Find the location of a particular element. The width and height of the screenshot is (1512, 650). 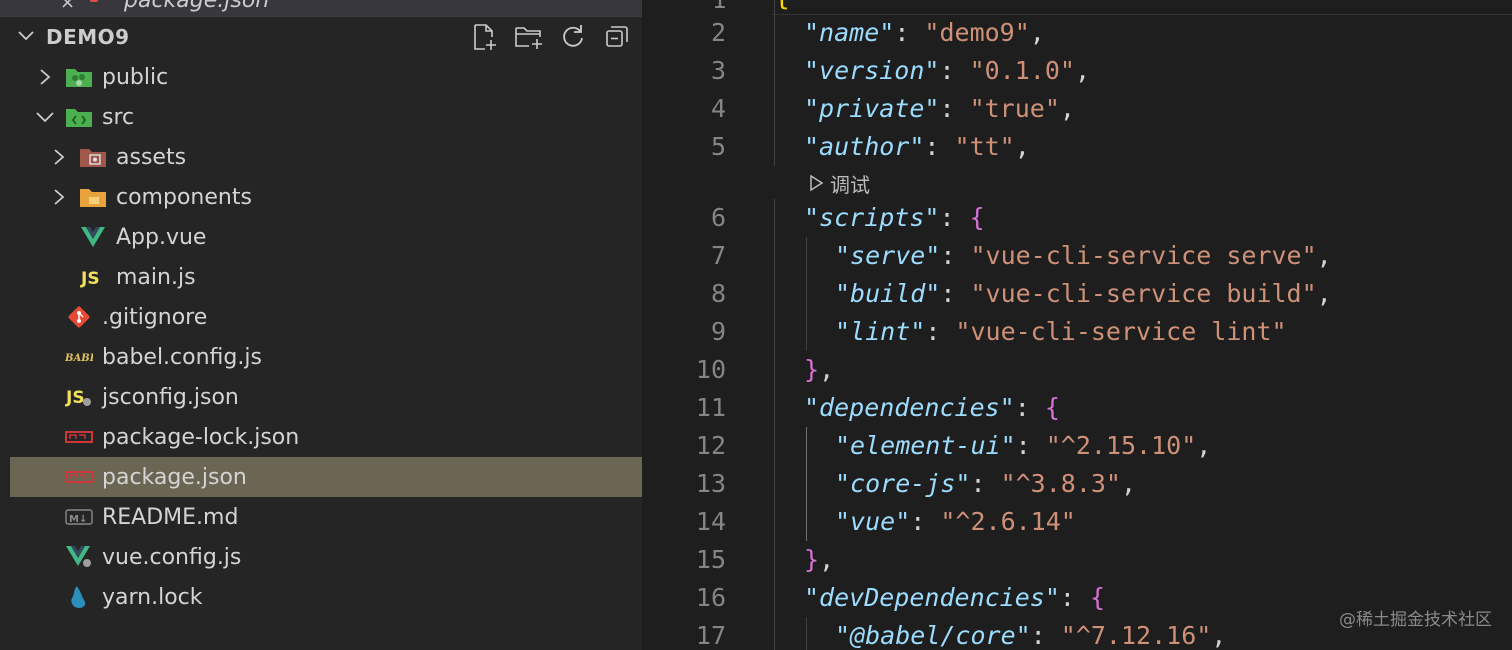

code-content: "name": "demo9", is located at coordinates (924, 33).